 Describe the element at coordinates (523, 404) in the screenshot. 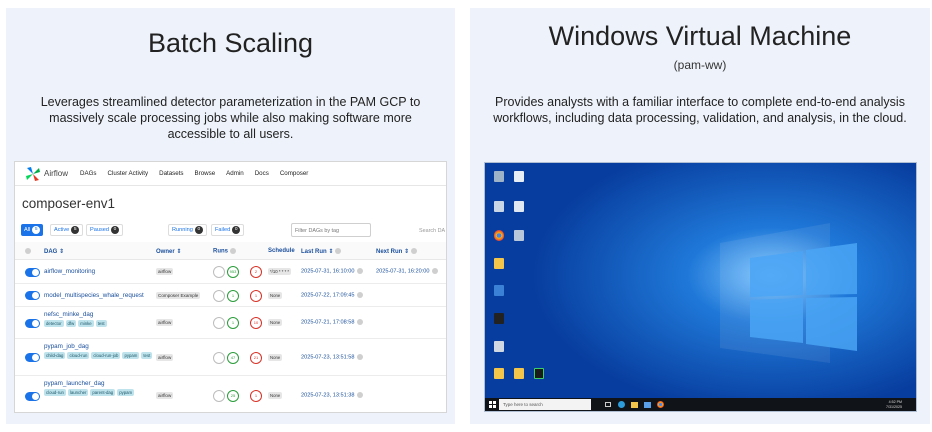

I see `taskbar-search-placeholder: Type here to search` at that location.